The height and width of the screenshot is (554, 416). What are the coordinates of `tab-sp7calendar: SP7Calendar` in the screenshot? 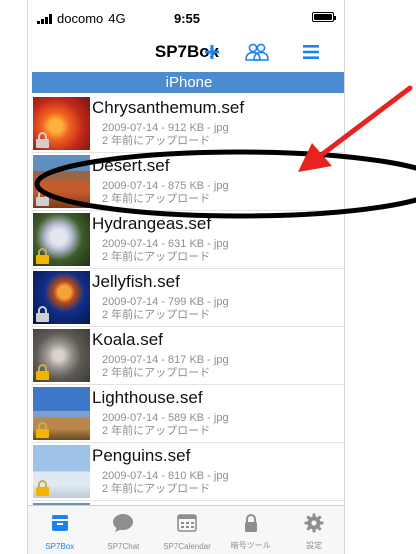 It's located at (187, 530).